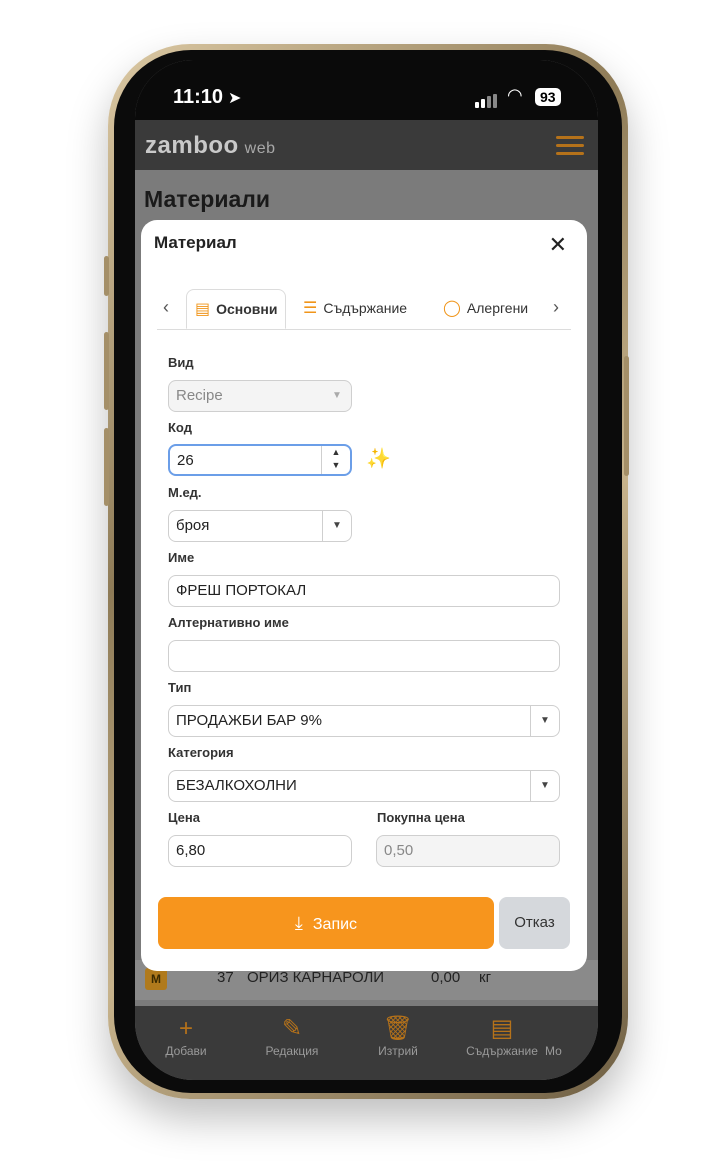 The image size is (723, 1169). I want to click on signal-icon, so click(487, 99).